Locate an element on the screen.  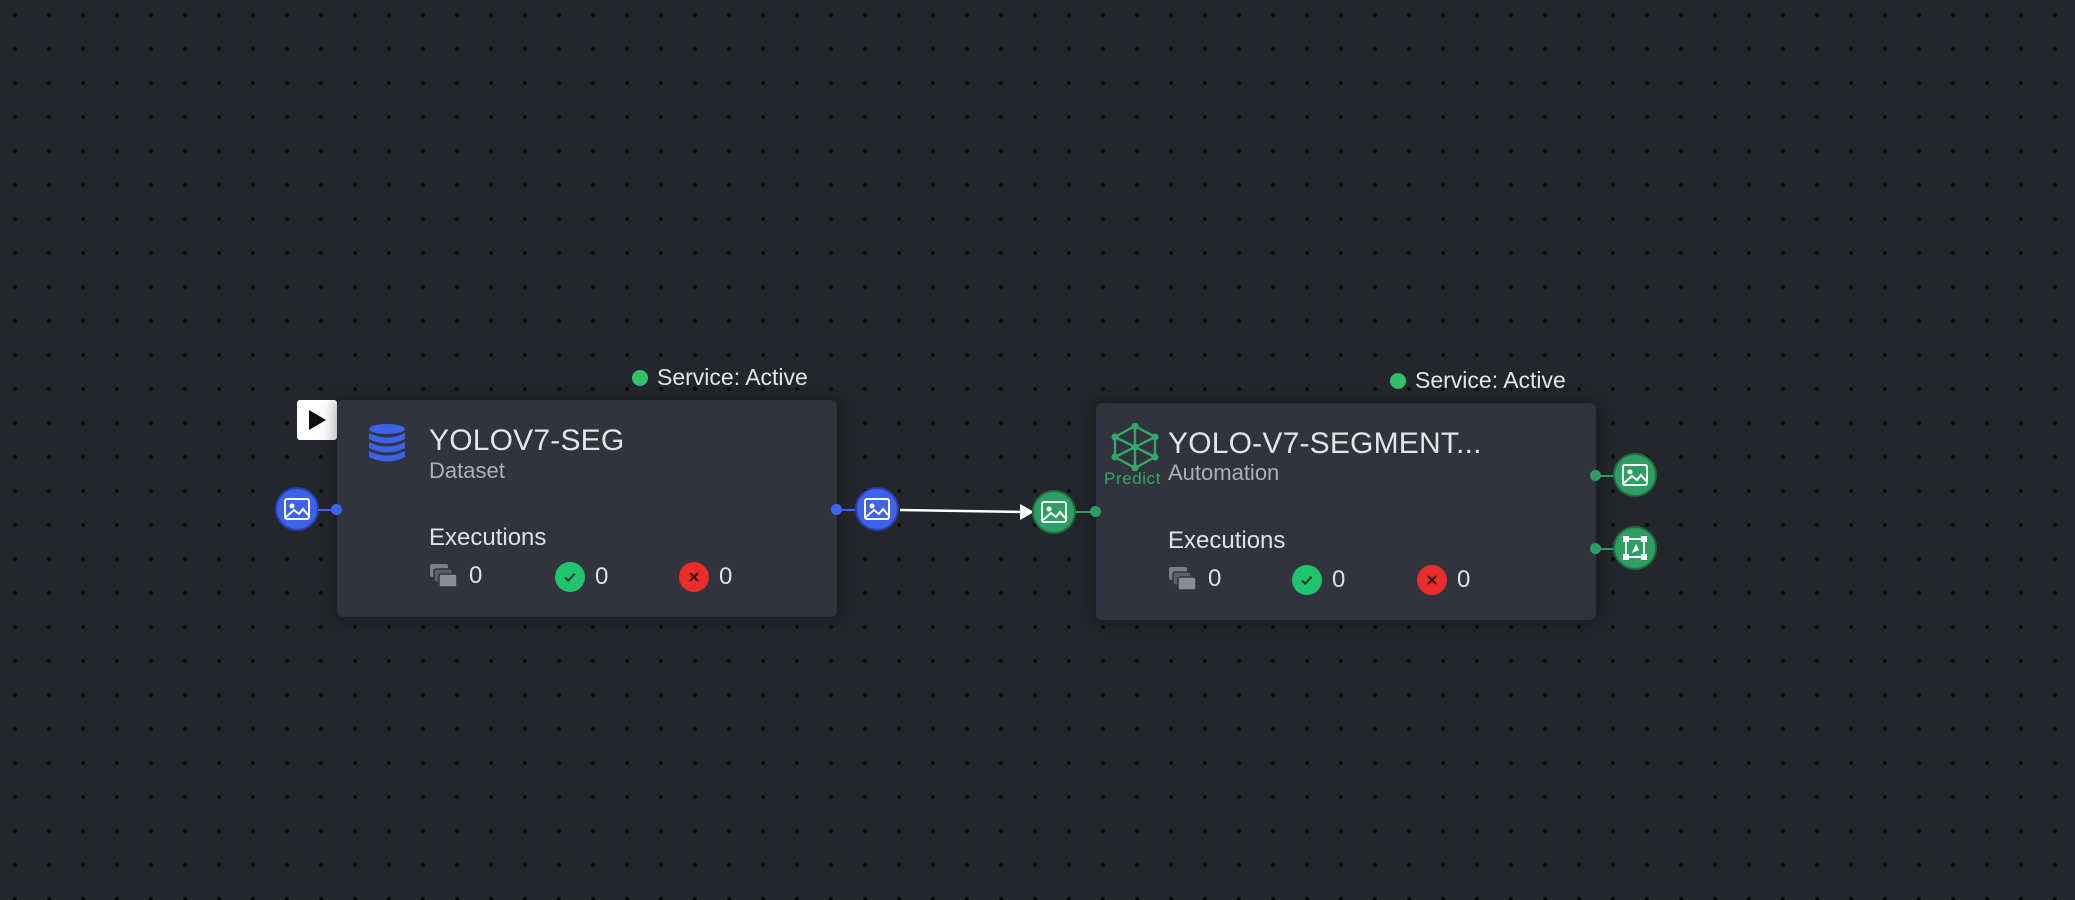
node-title: YOLOV7-SEG is located at coordinates (527, 440).